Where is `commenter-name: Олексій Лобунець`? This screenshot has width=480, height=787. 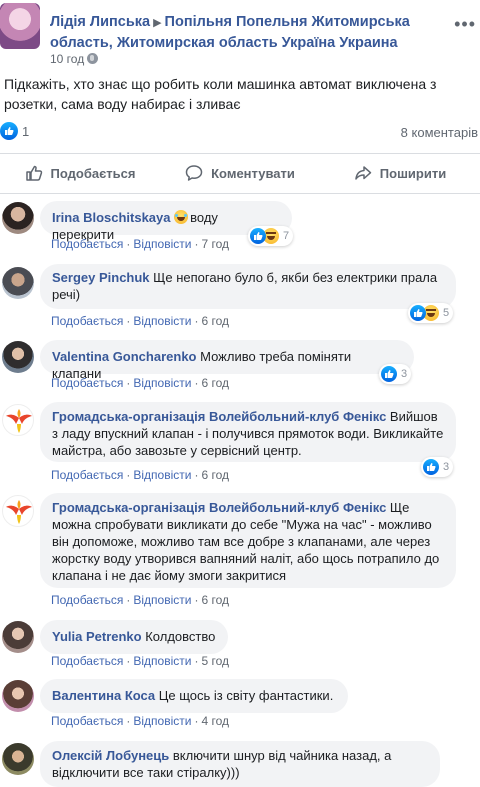 commenter-name: Олексій Лобунець is located at coordinates (110, 755).